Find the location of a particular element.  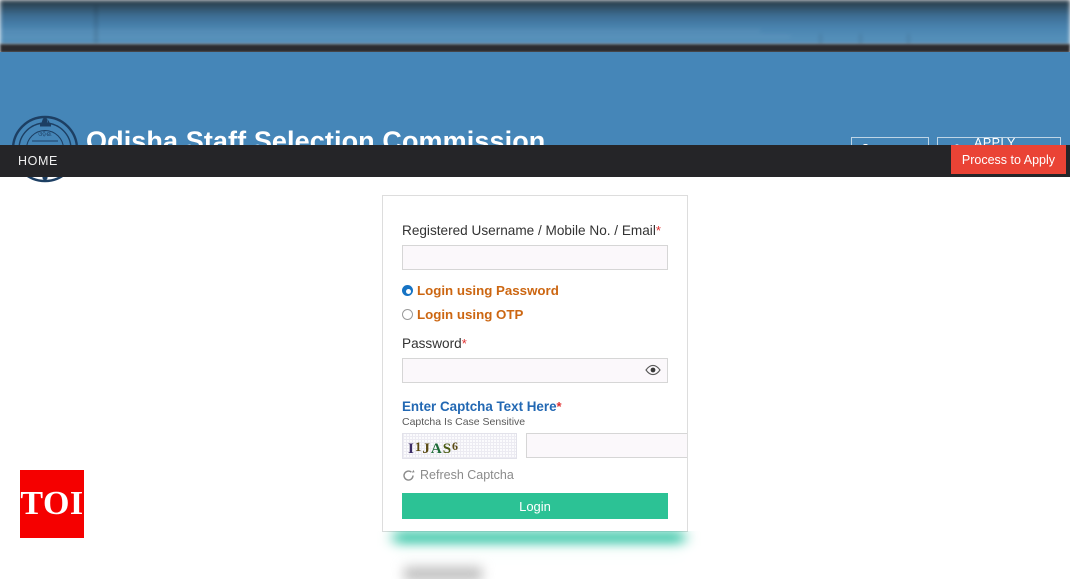

captcha-title: Enter Captcha Text Here* is located at coordinates (535, 407).